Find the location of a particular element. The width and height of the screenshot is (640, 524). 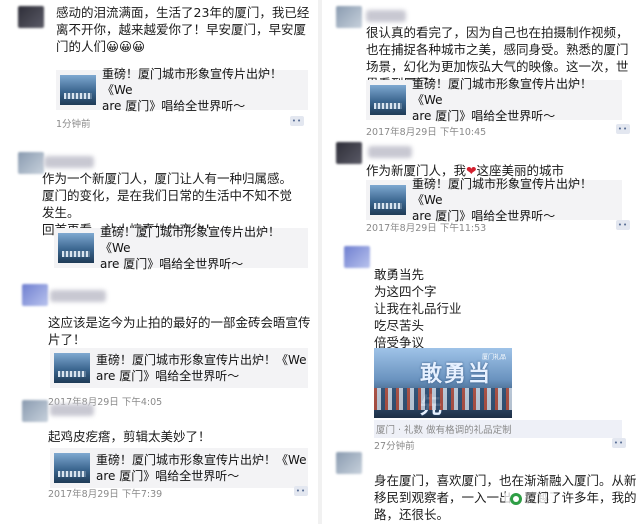

post-time: 2017年8月29日 下午10:45 is located at coordinates (426, 132).